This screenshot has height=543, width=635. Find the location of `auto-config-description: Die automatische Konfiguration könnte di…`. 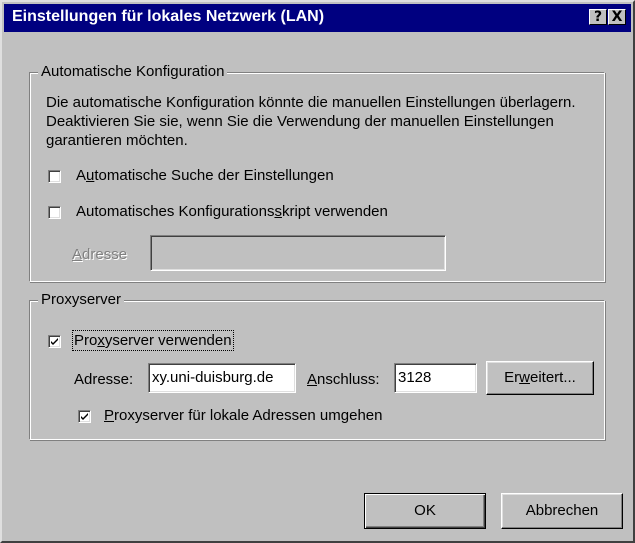

auto-config-description: Die automatische Konfiguration könnte di… is located at coordinates (311, 121).